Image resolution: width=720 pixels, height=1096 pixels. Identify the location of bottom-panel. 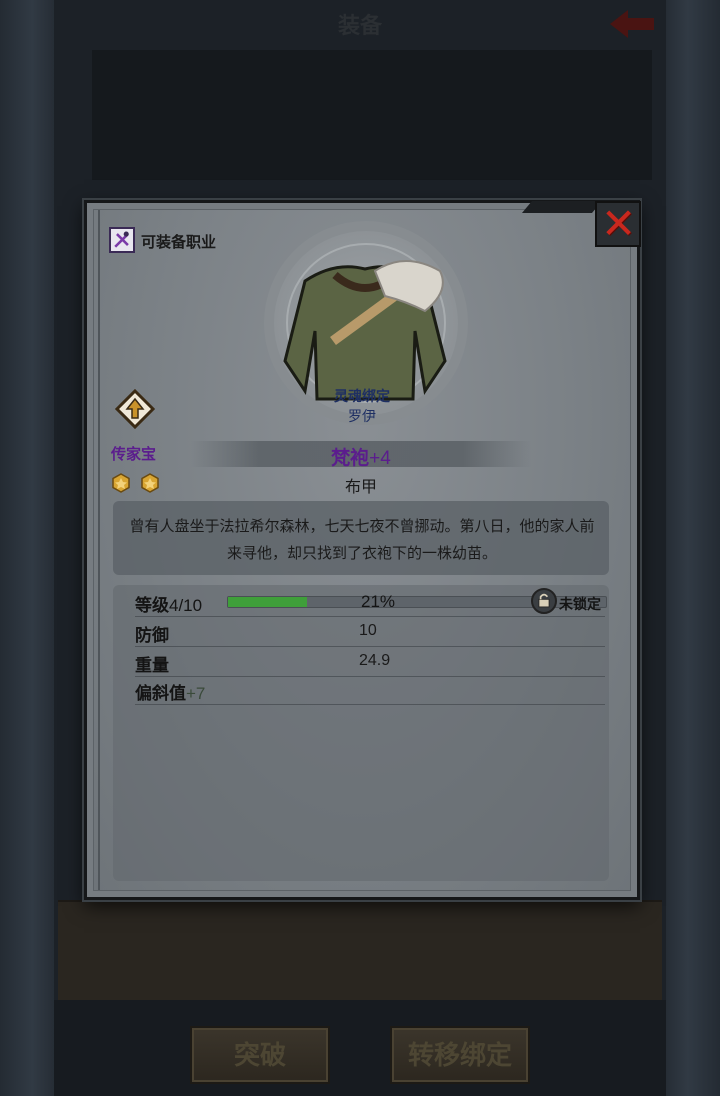
(360, 950).